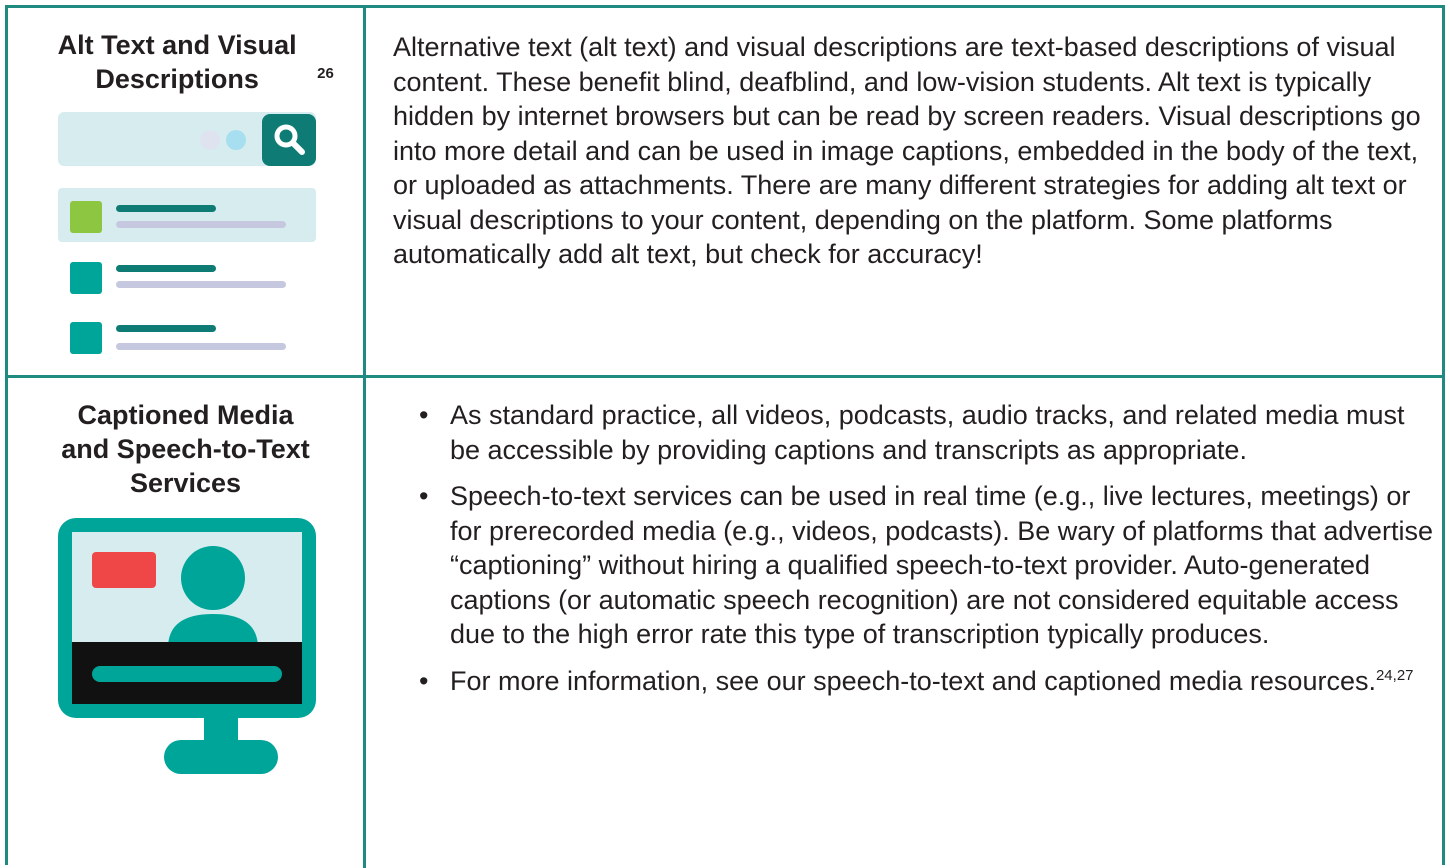 The height and width of the screenshot is (868, 1450). What do you see at coordinates (185, 415) in the screenshot?
I see `captioned-label-line1: Captioned Media` at bounding box center [185, 415].